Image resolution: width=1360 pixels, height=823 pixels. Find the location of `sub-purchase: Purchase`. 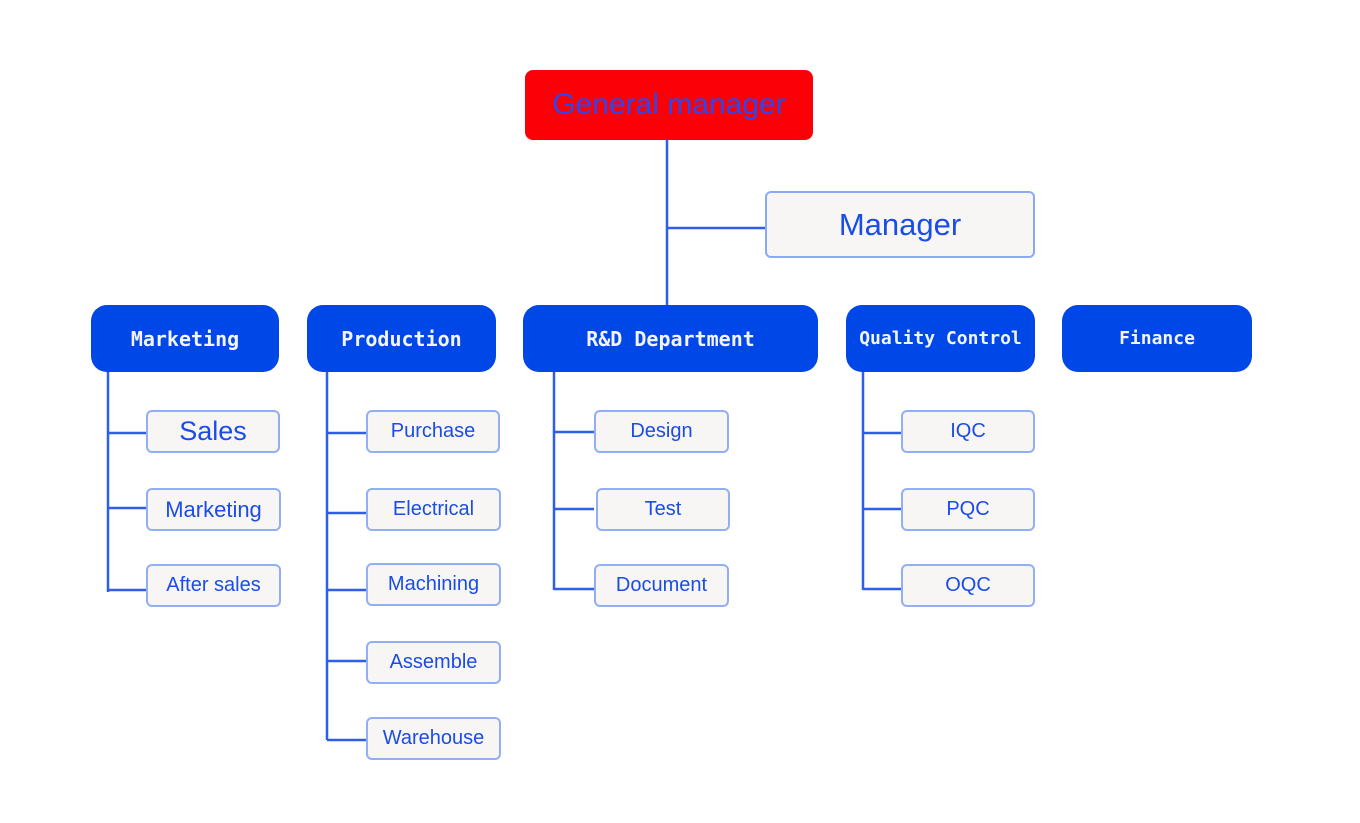

sub-purchase: Purchase is located at coordinates (433, 431).